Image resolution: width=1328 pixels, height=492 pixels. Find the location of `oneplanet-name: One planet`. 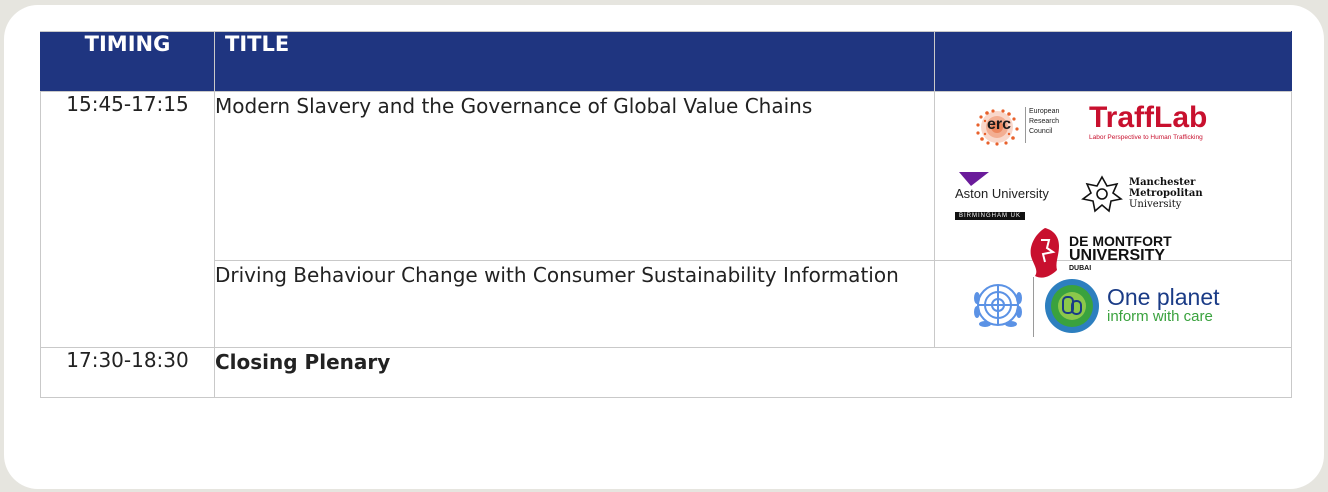

oneplanet-name: One planet is located at coordinates (1163, 297).